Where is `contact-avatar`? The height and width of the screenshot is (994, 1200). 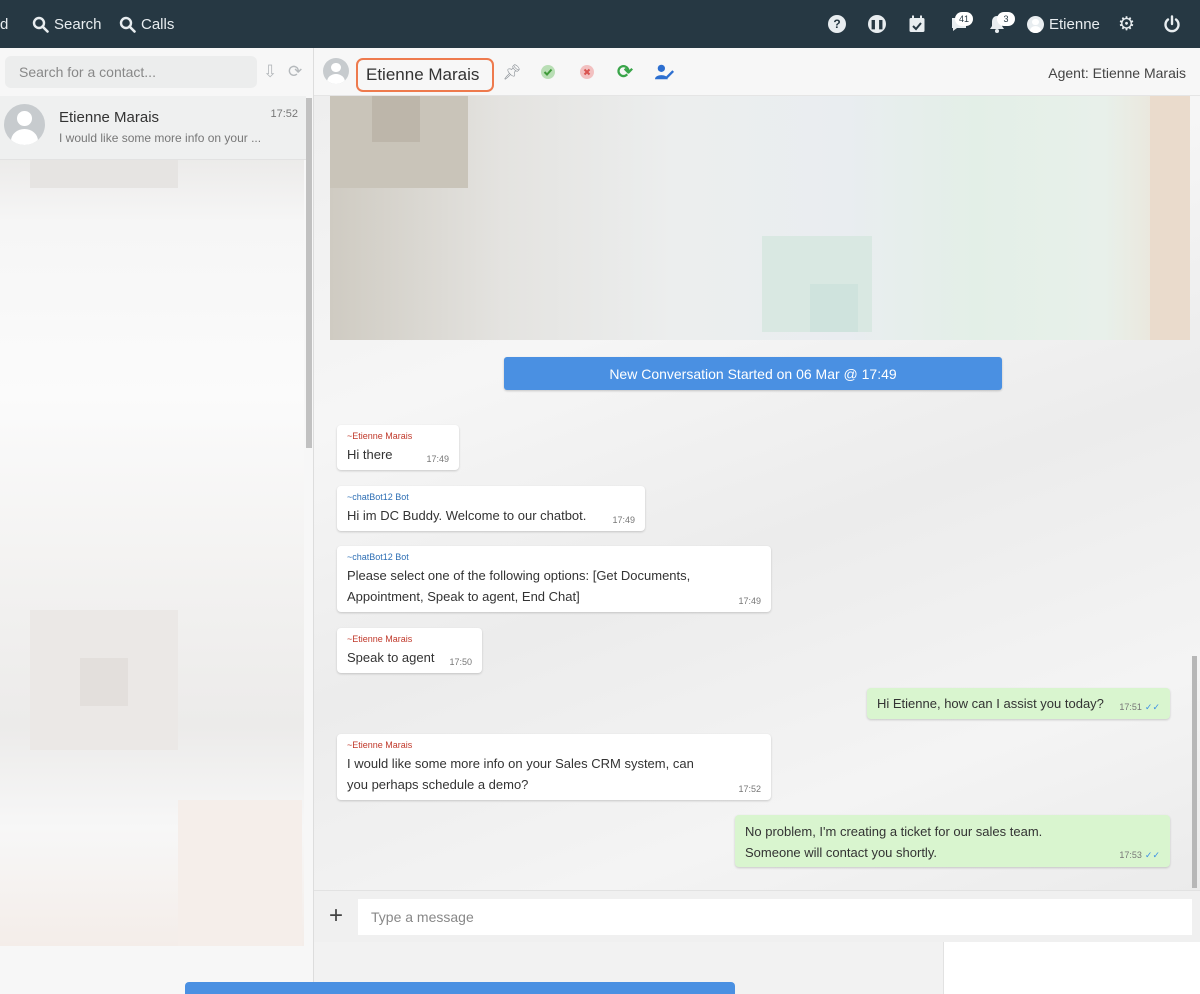 contact-avatar is located at coordinates (24, 124).